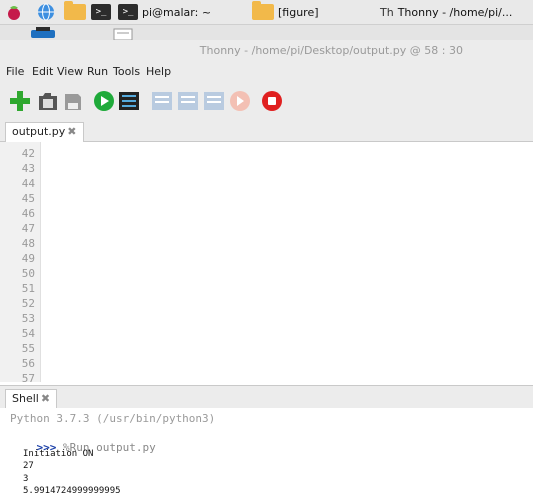  What do you see at coordinates (128, 12) in the screenshot?
I see `terminal-icon: >_` at bounding box center [128, 12].